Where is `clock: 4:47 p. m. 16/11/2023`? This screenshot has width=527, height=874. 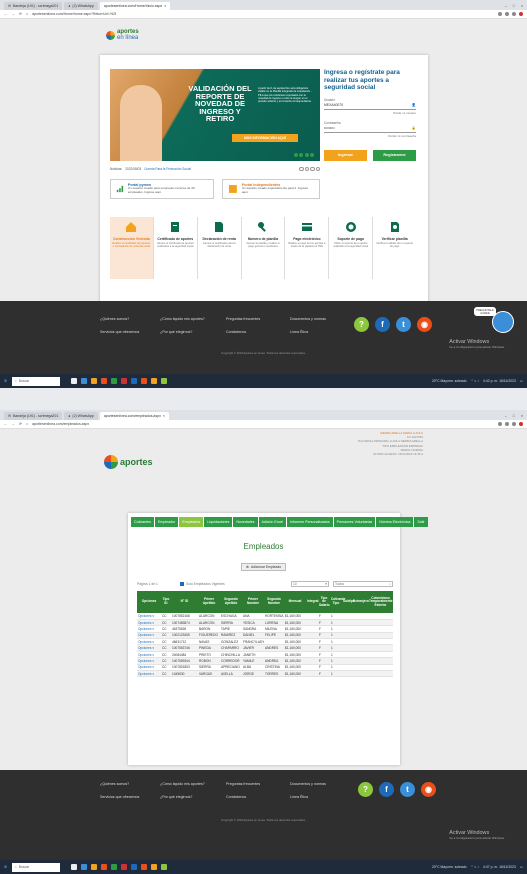 clock: 4:47 p. m. 16/11/2023 is located at coordinates (499, 867).